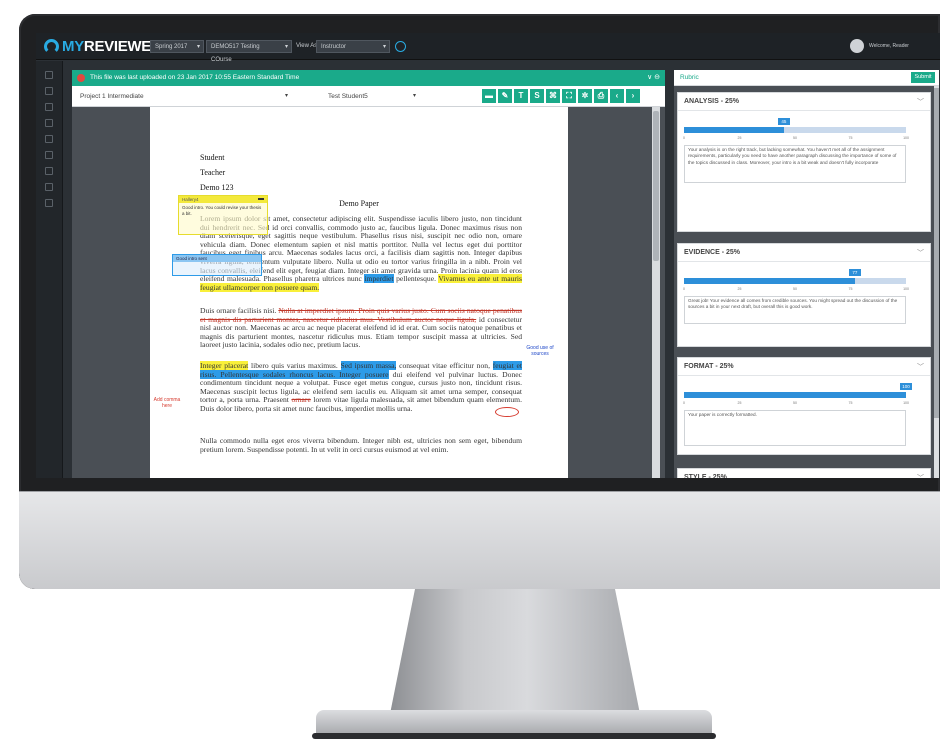 This screenshot has width=940, height=742. I want to click on p3-text: libero quis varius maximus., so click(294, 365).